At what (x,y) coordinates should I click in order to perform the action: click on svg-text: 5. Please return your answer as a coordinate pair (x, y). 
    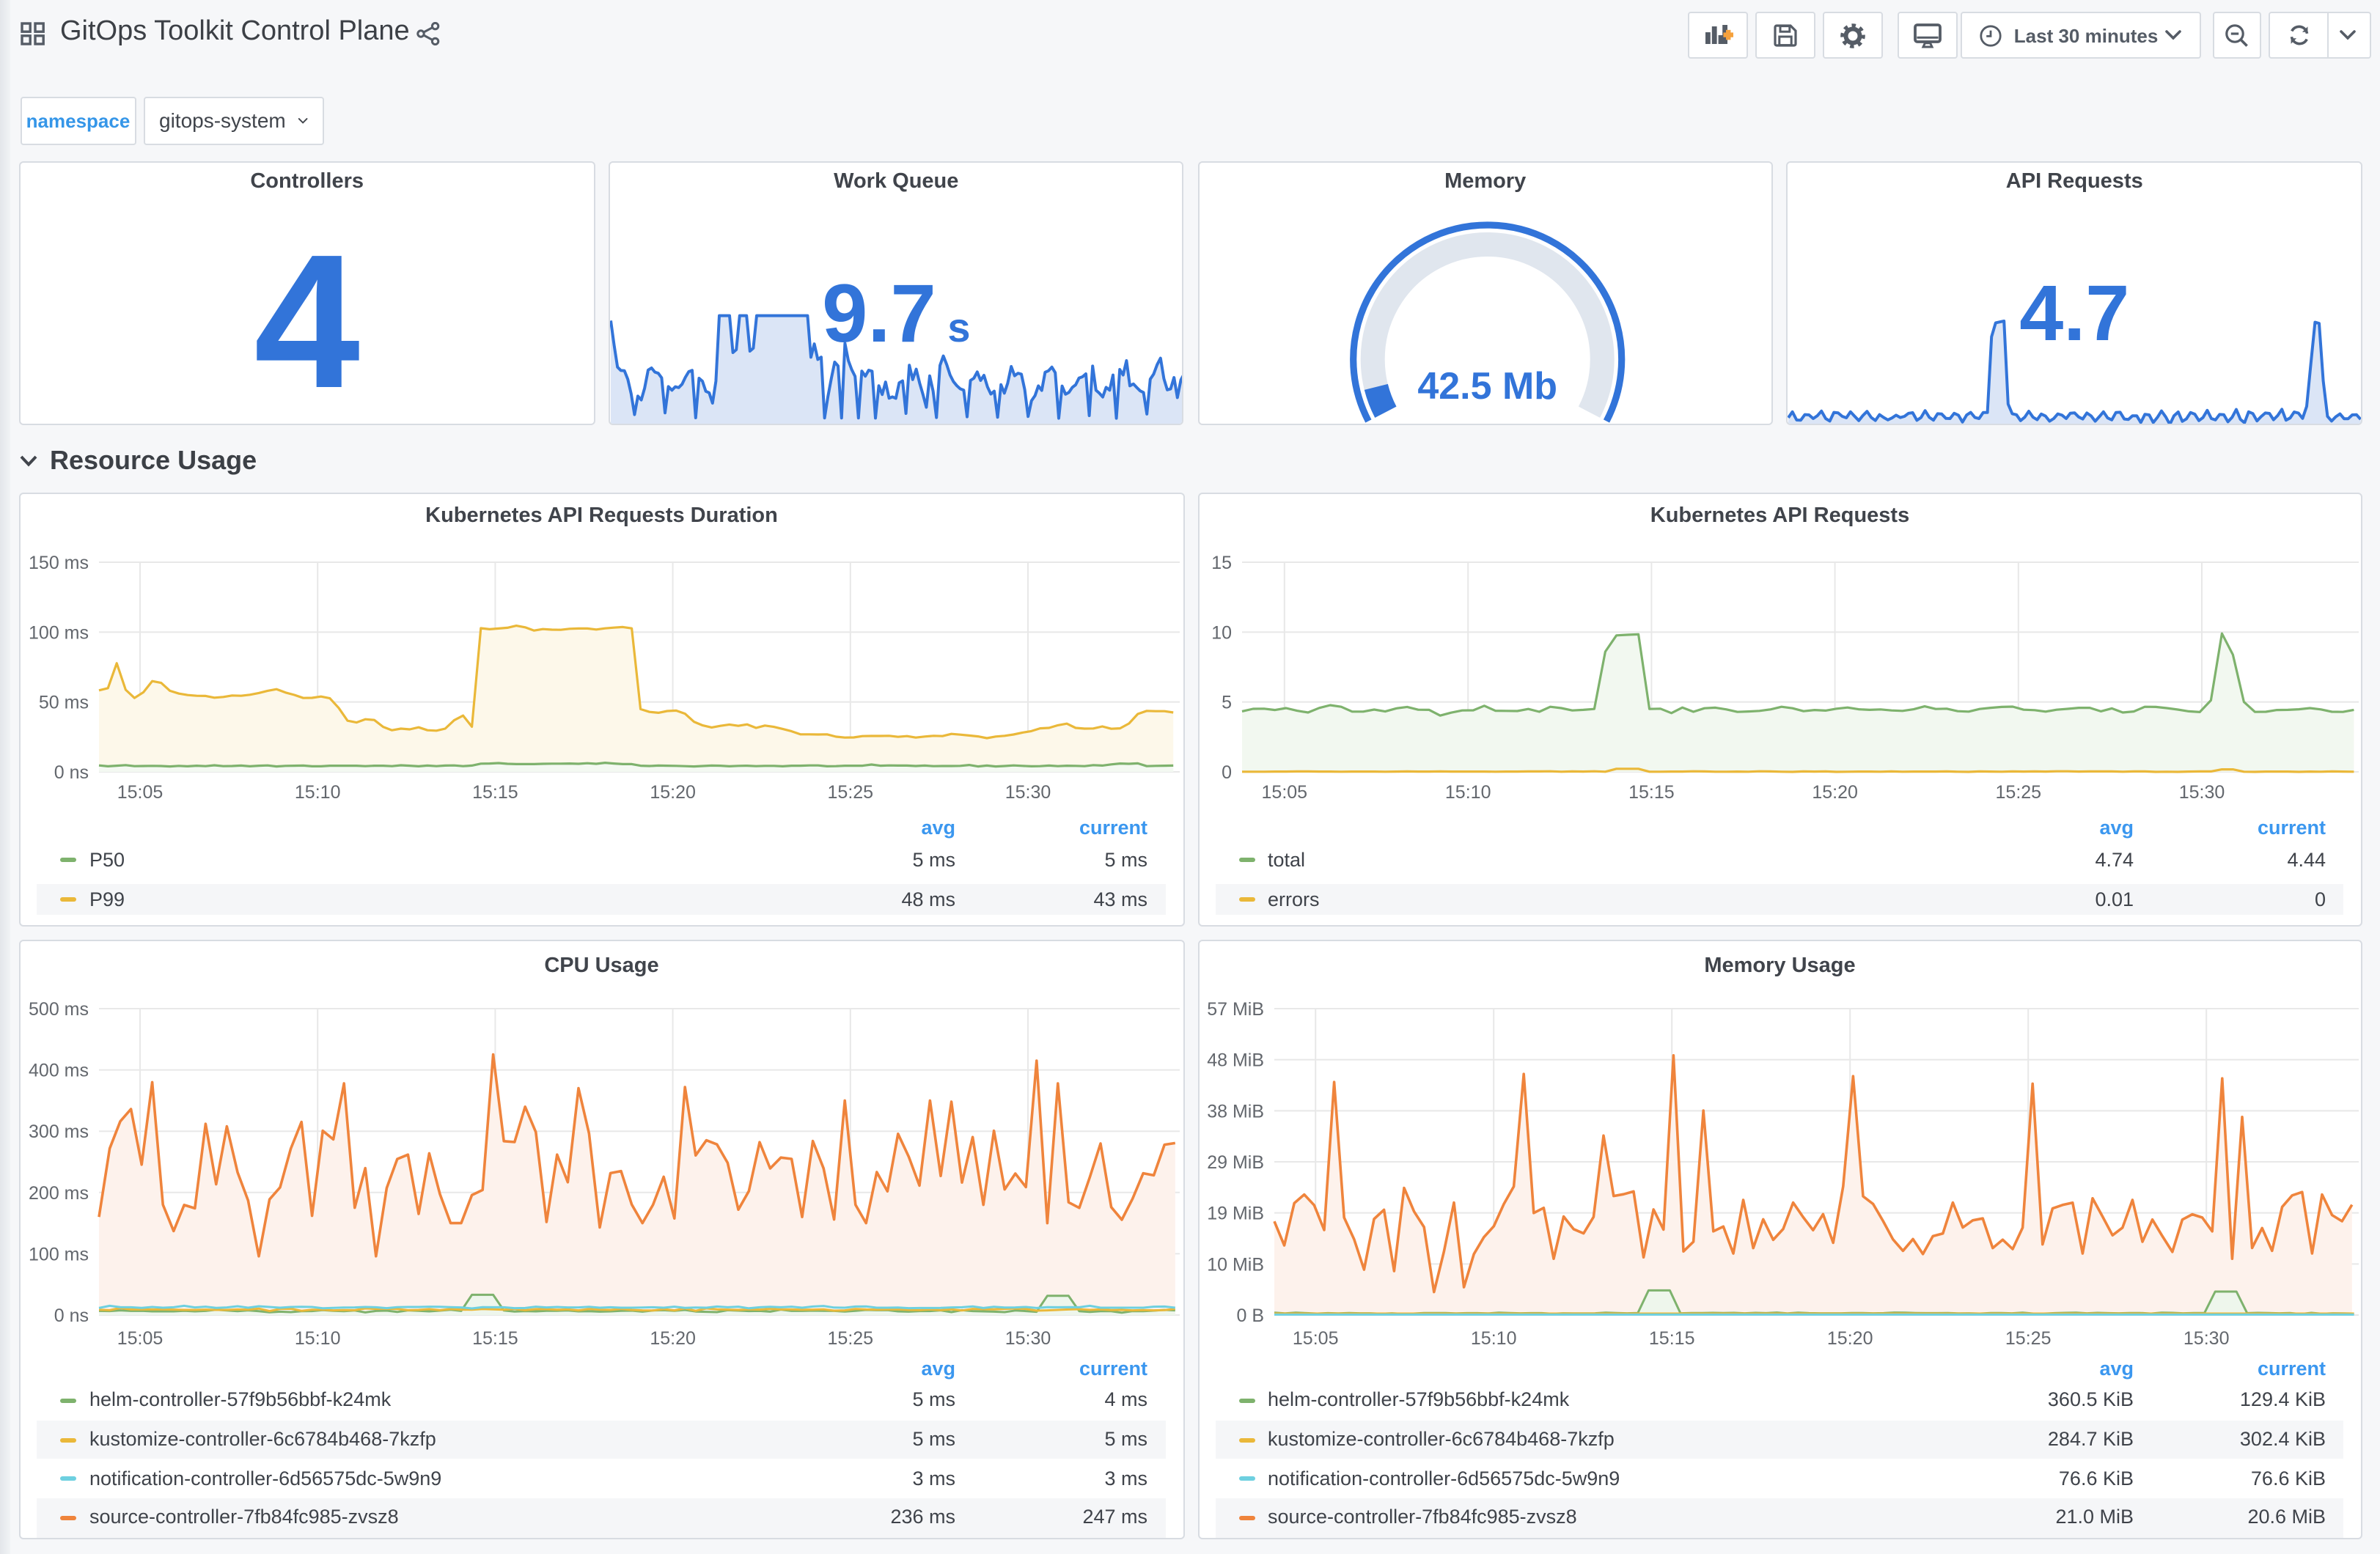
    Looking at the image, I should click on (1226, 703).